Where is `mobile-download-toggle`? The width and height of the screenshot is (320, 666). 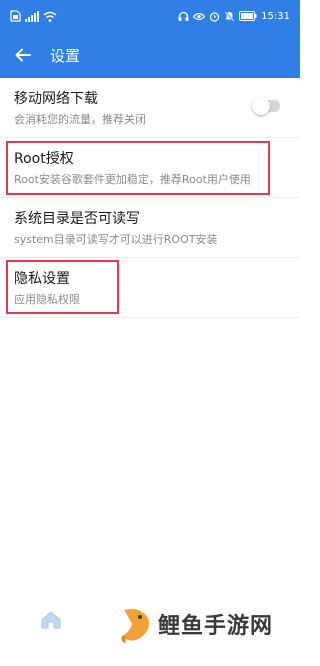 mobile-download-toggle is located at coordinates (266, 106).